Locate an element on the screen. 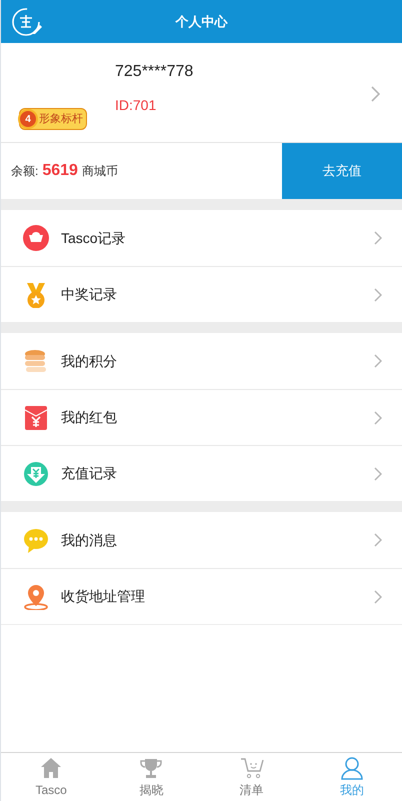  nav-tab: 揭晓 is located at coordinates (151, 777).